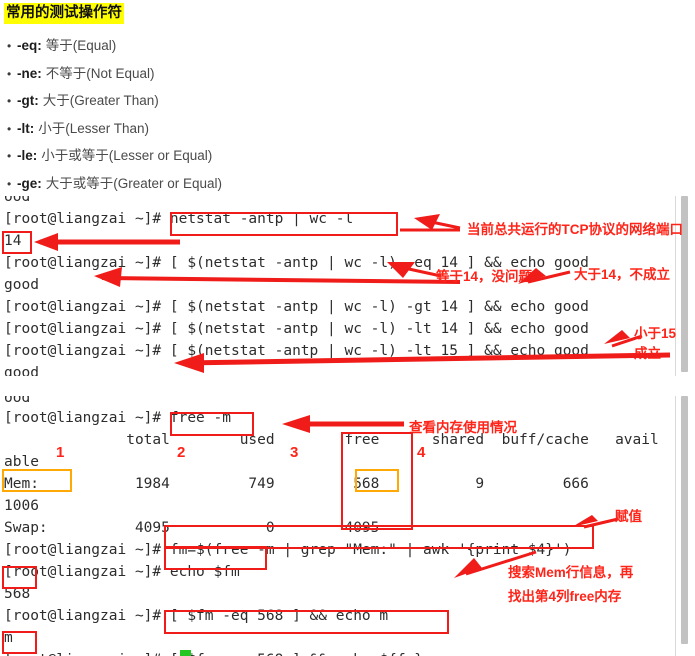 This screenshot has width=695, height=656. I want to click on operator-desc: 大于或等于(Greater or Equal), so click(134, 183).